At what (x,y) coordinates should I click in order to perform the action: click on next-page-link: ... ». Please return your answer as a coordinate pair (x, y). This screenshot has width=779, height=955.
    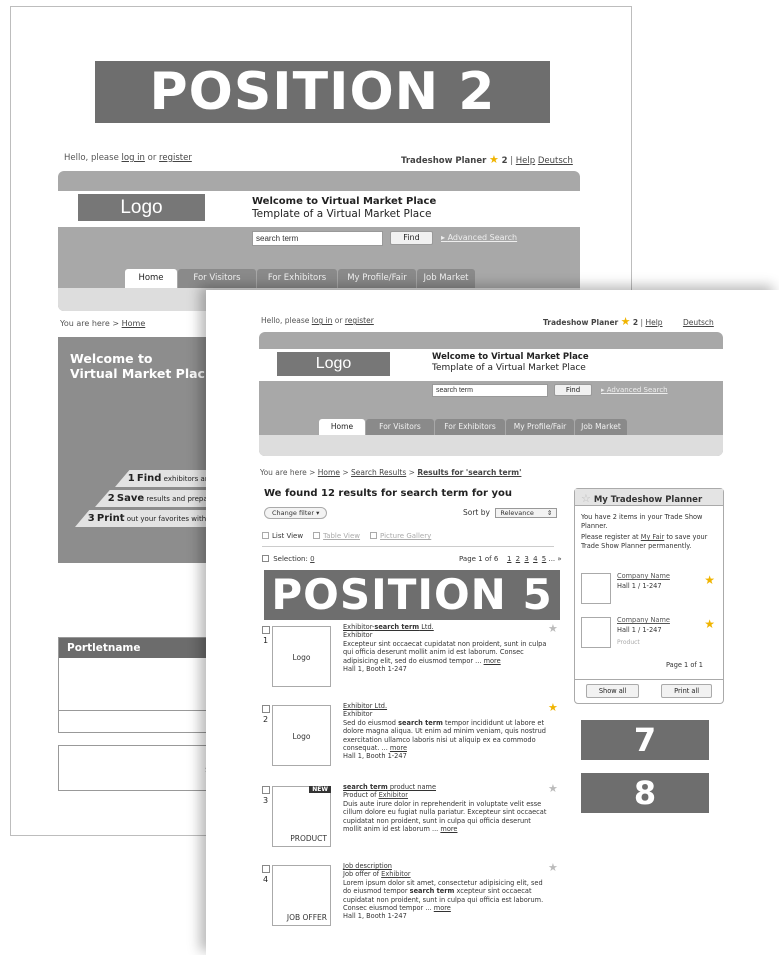
    Looking at the image, I should click on (554, 559).